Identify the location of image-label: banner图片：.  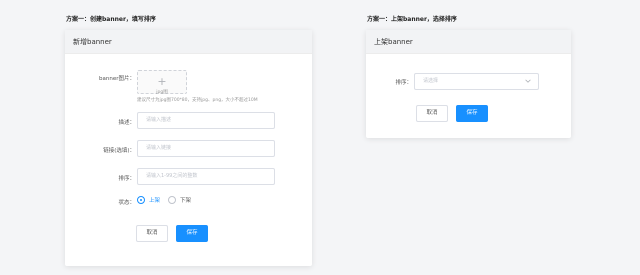
(117, 79).